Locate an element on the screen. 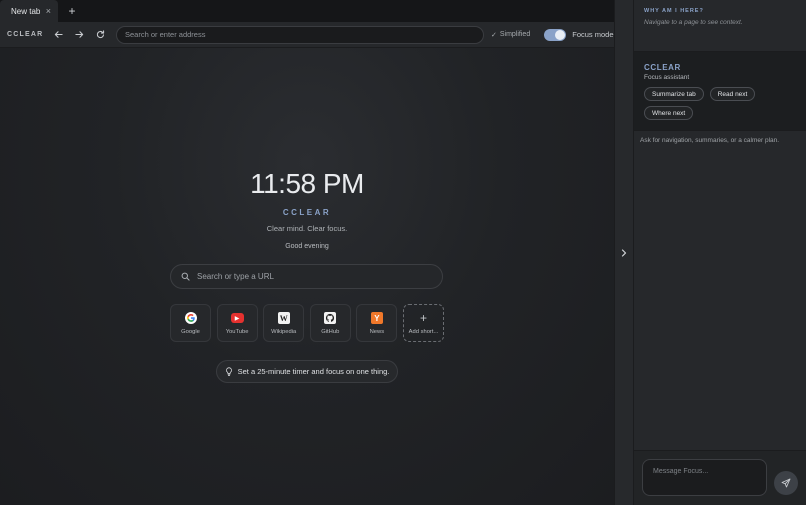 This screenshot has height=505, width=806. reload-button is located at coordinates (100, 35).